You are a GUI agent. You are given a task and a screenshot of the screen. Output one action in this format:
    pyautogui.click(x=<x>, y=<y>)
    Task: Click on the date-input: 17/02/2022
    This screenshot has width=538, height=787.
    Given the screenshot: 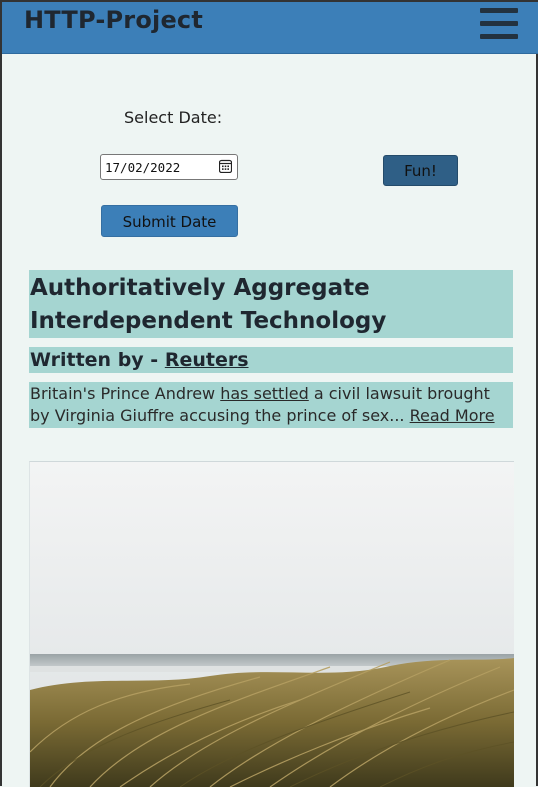 What is the action you would take?
    pyautogui.click(x=169, y=167)
    